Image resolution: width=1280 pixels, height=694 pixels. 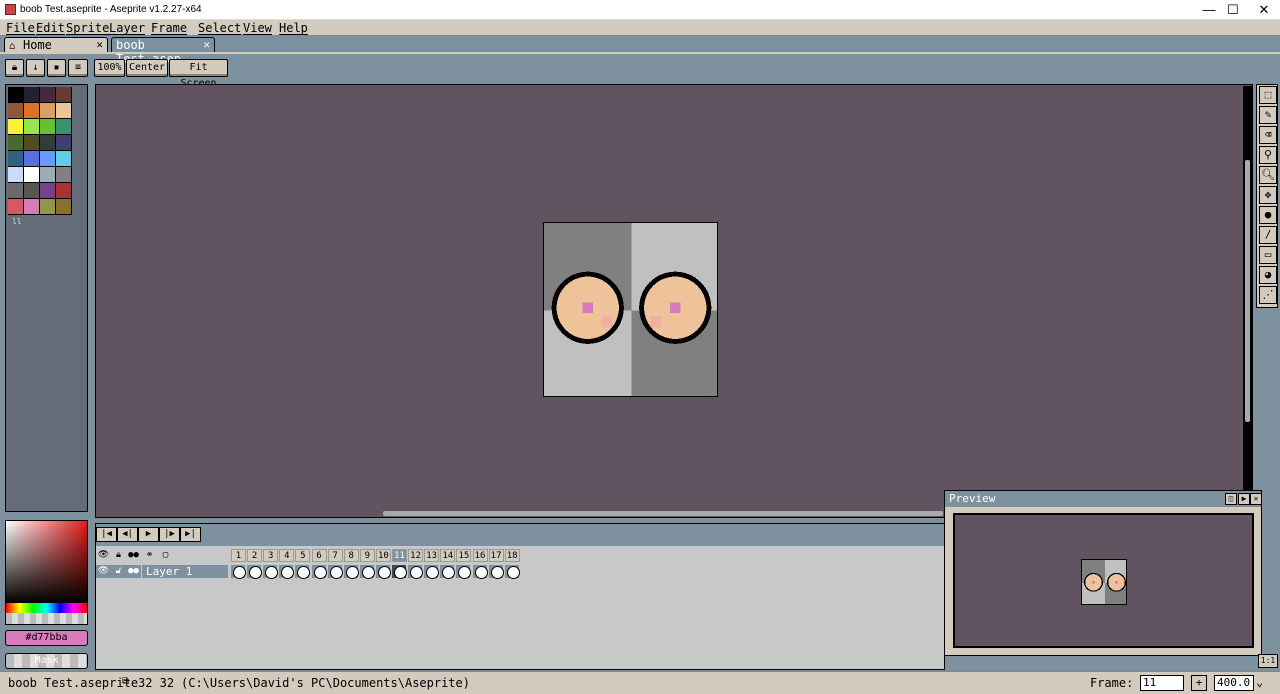 I want to click on mask-color-button: Mask, so click(x=46, y=661).